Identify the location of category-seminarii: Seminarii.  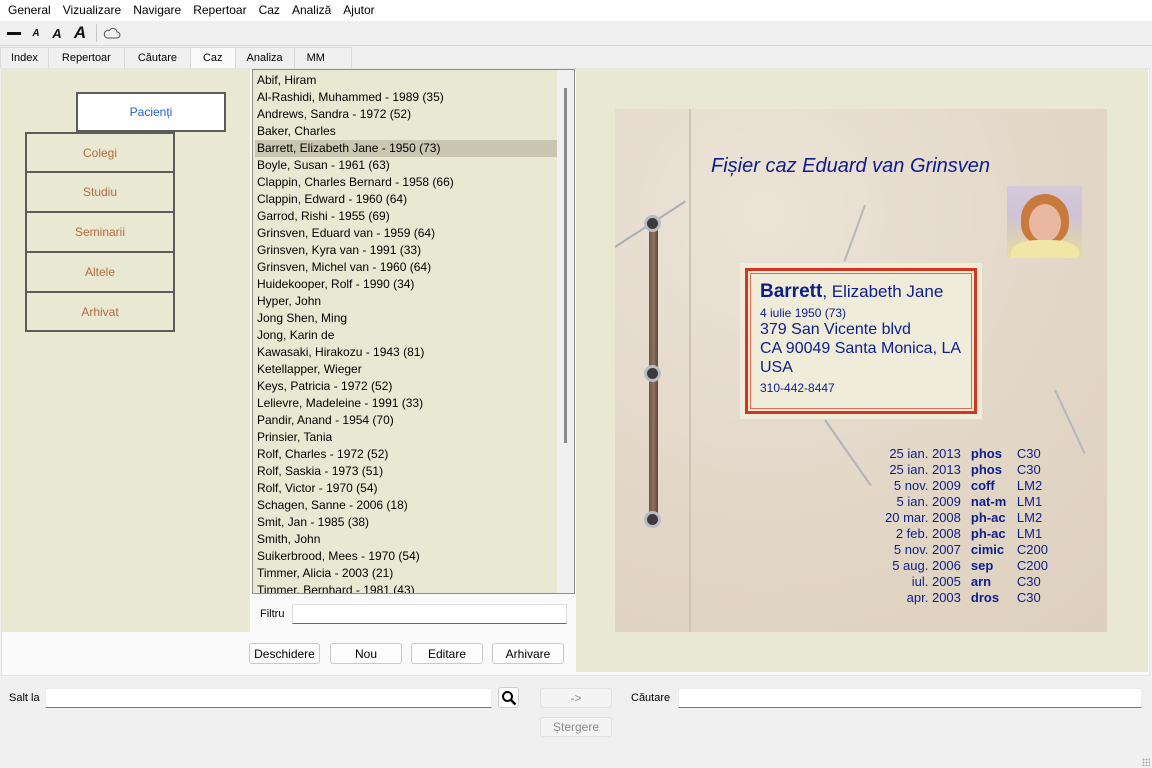
(100, 232).